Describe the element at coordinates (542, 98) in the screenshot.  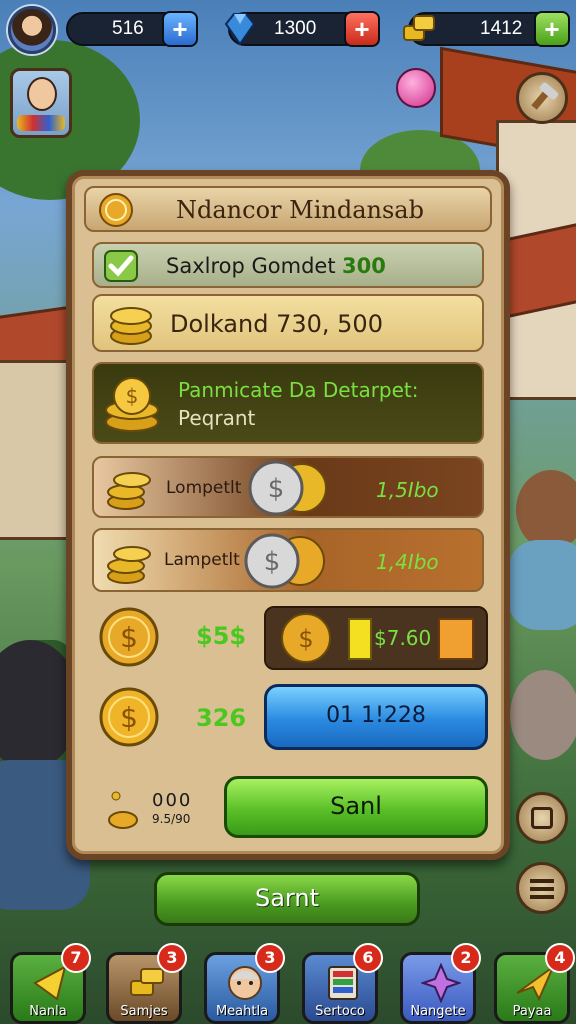
I see `hammer-icon` at that location.